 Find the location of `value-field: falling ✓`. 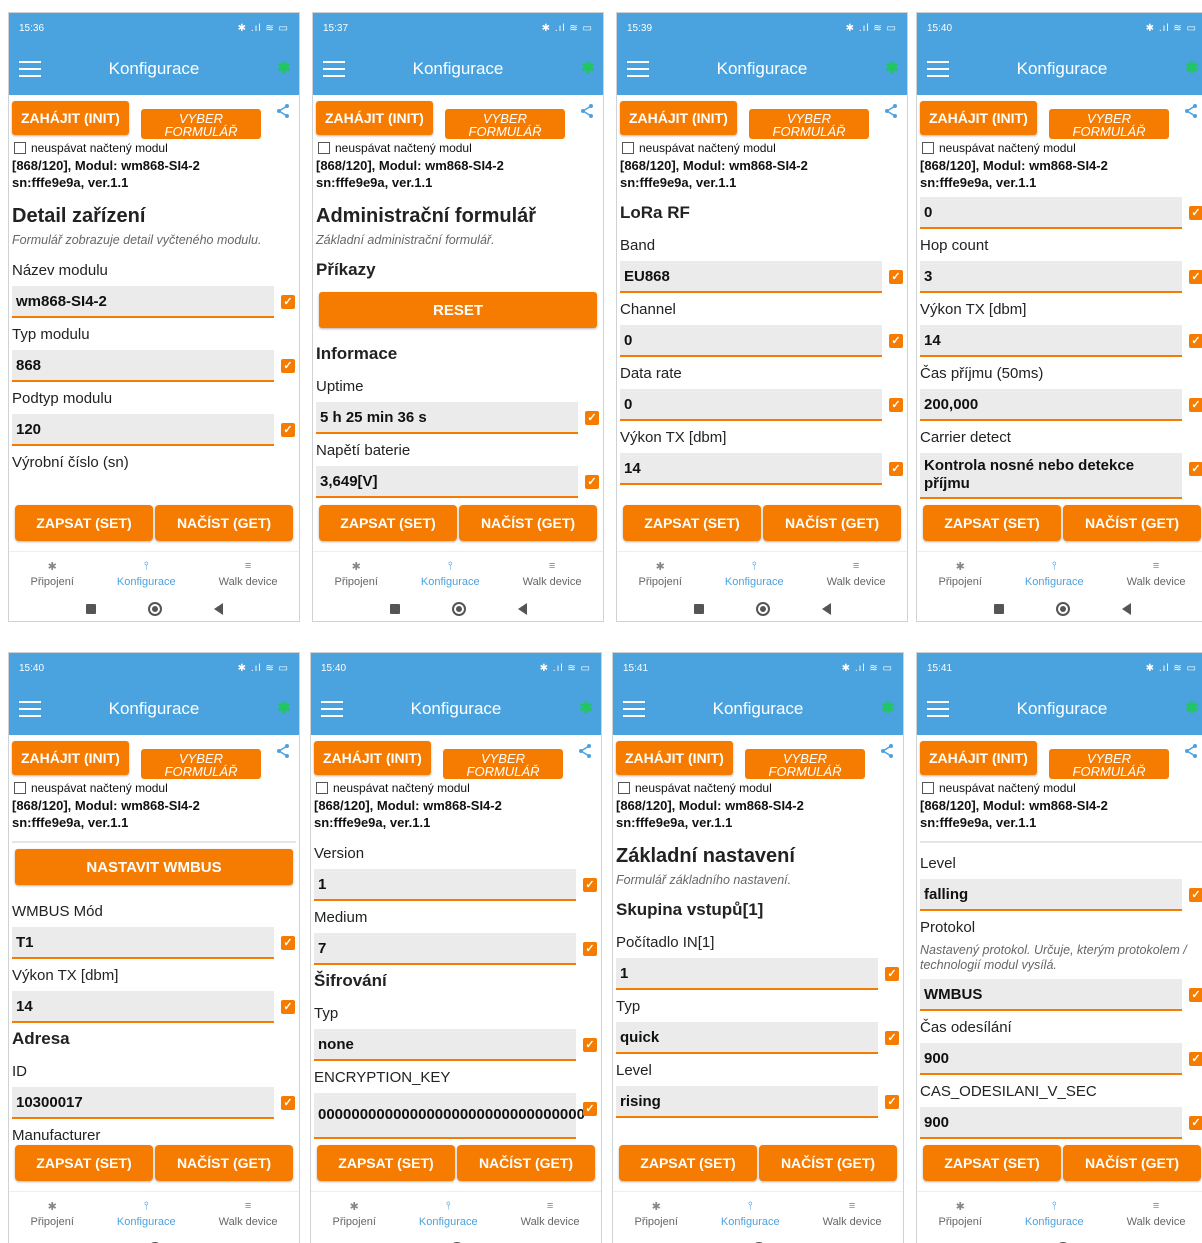

value-field: falling ✓ is located at coordinates (1061, 895).